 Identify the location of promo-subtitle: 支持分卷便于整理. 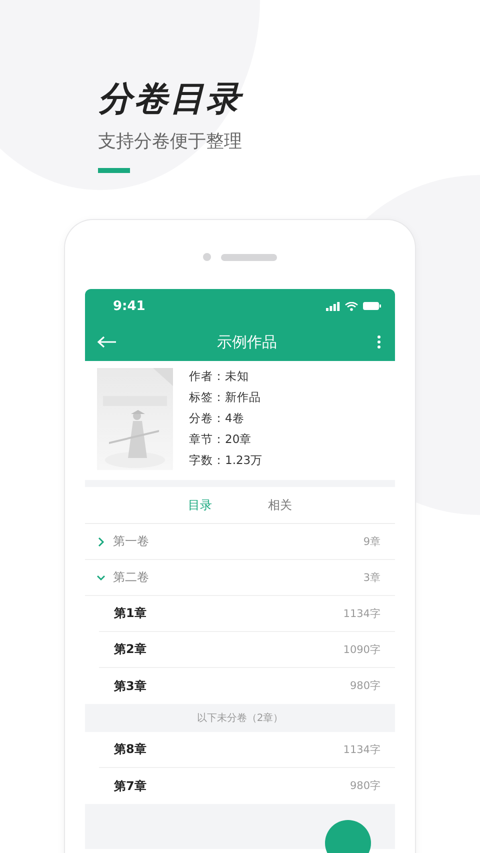
(170, 142).